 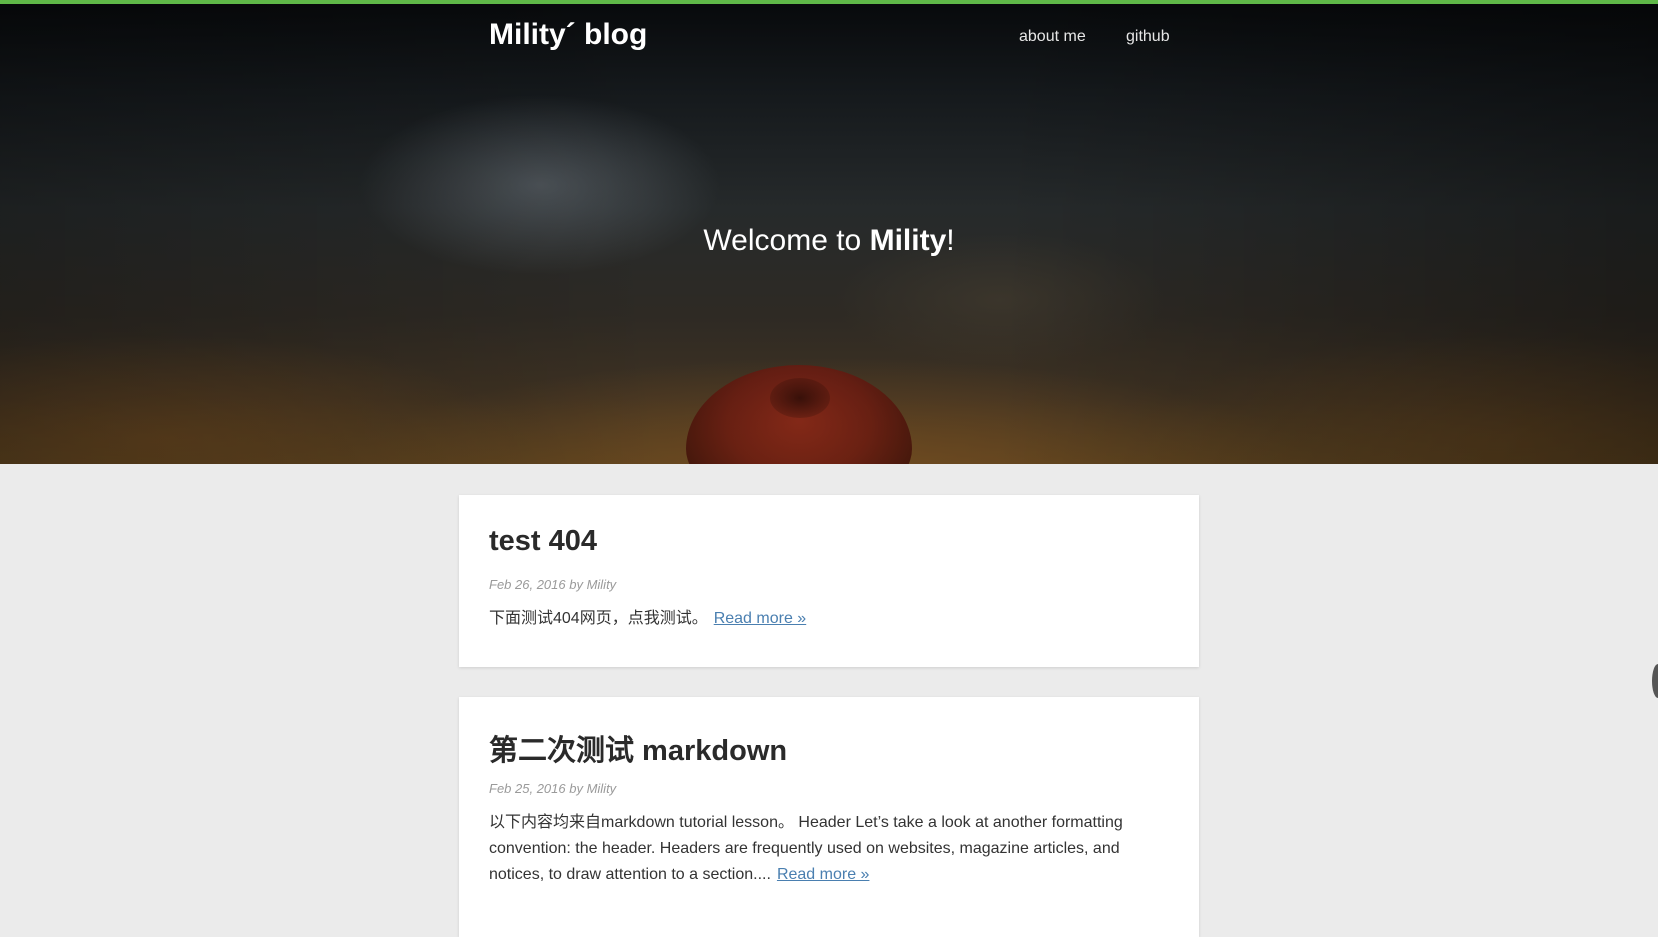 I want to click on welcome-name: Mility, so click(x=908, y=240).